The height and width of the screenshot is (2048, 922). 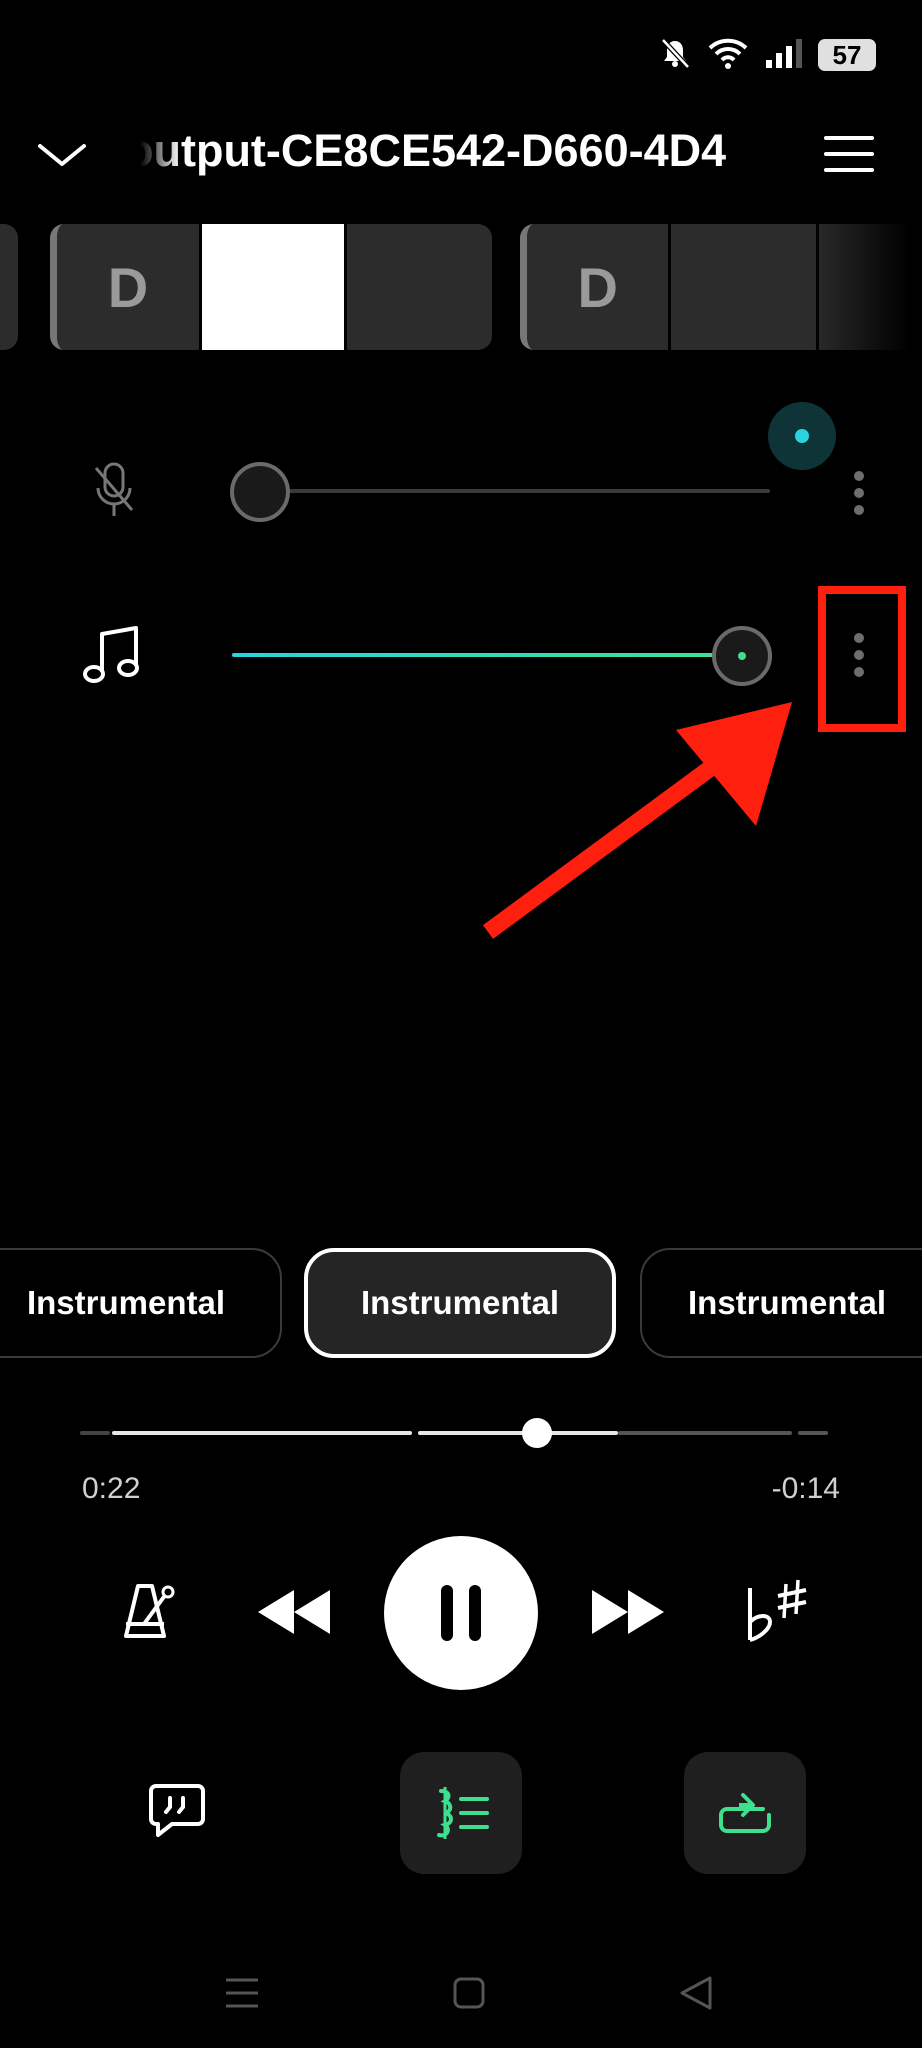 I want to click on chord-group-previous, so click(x=9, y=287).